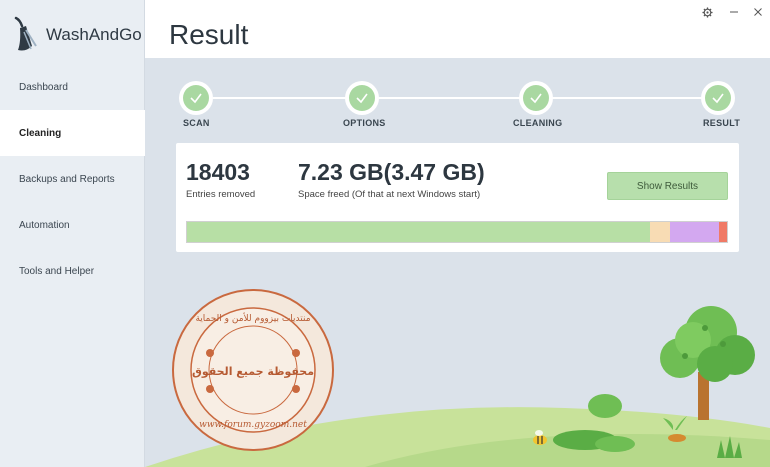 This screenshot has height=467, width=770. What do you see at coordinates (659, 232) in the screenshot?
I see `bar-segment-peach` at bounding box center [659, 232].